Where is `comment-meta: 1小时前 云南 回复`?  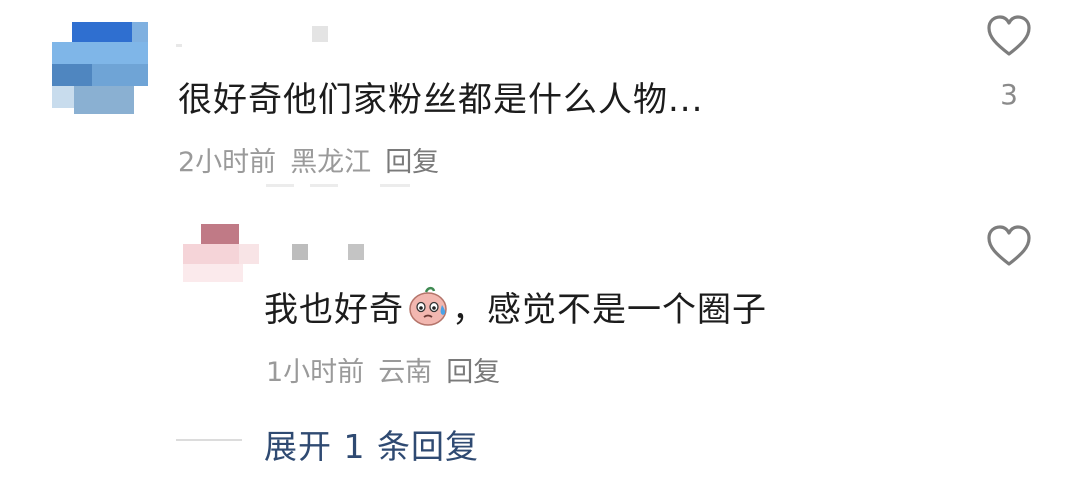 comment-meta: 1小时前 云南 回复 is located at coordinates (390, 369).